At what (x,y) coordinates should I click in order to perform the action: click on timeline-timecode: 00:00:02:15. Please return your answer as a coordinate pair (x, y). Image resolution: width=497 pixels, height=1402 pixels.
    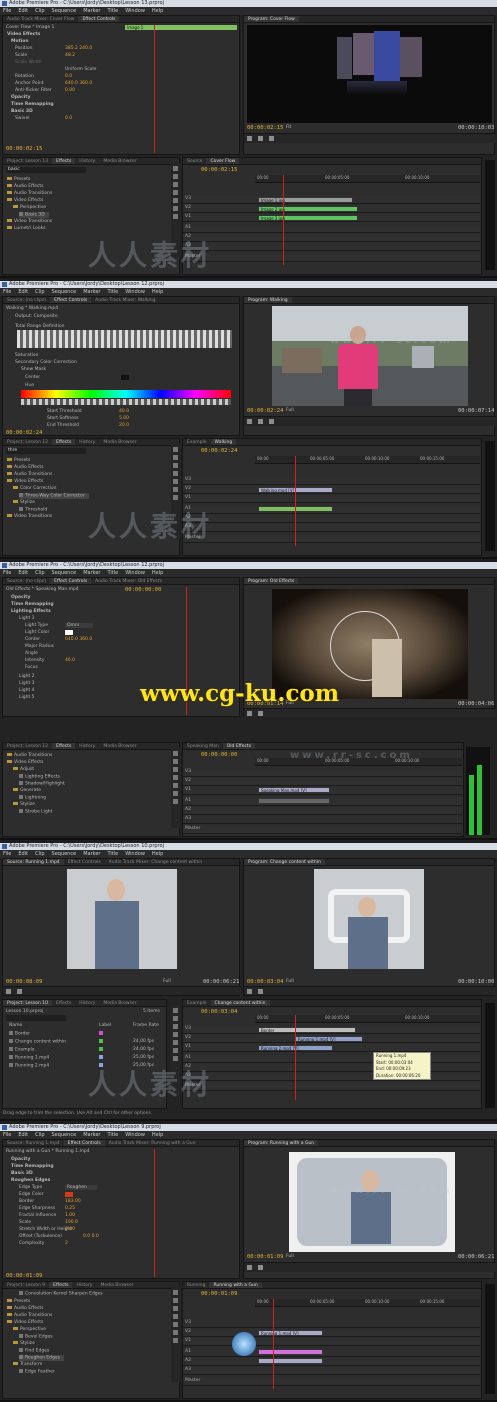
    Looking at the image, I should click on (219, 170).